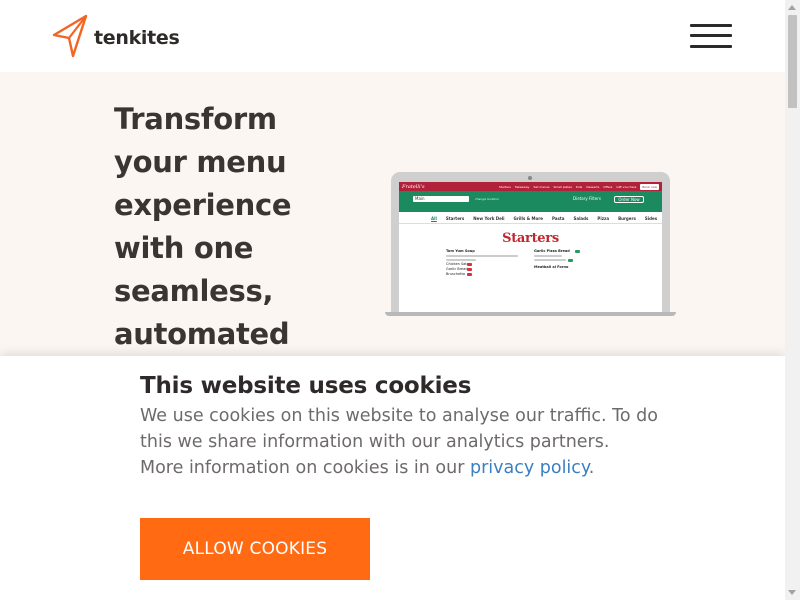 Image resolution: width=800 pixels, height=600 pixels. I want to click on mockup-tab: Sides, so click(651, 218).